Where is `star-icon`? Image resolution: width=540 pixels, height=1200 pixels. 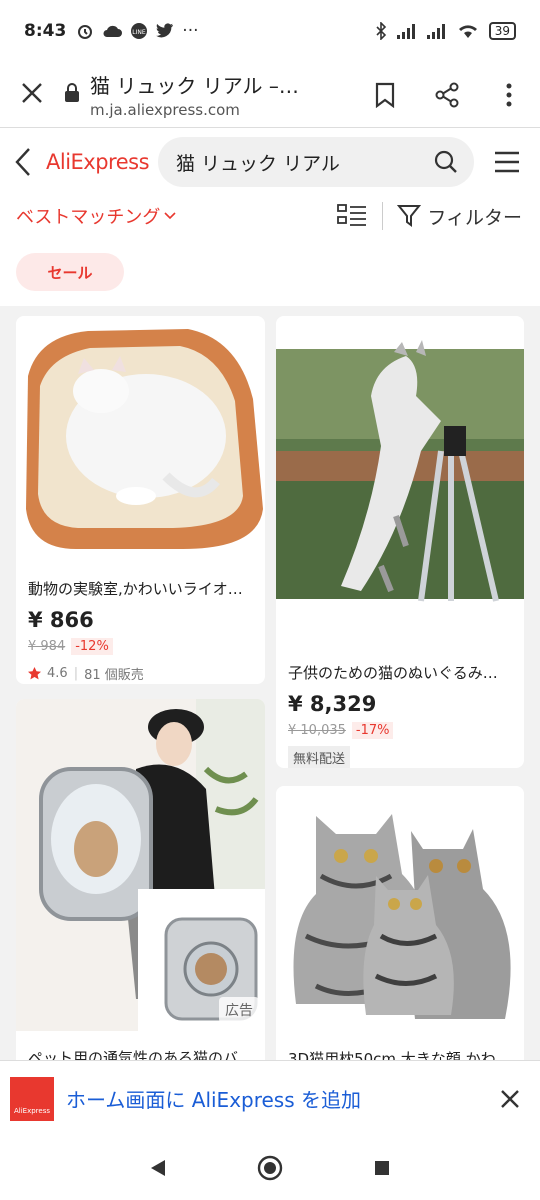 star-icon is located at coordinates (34, 673).